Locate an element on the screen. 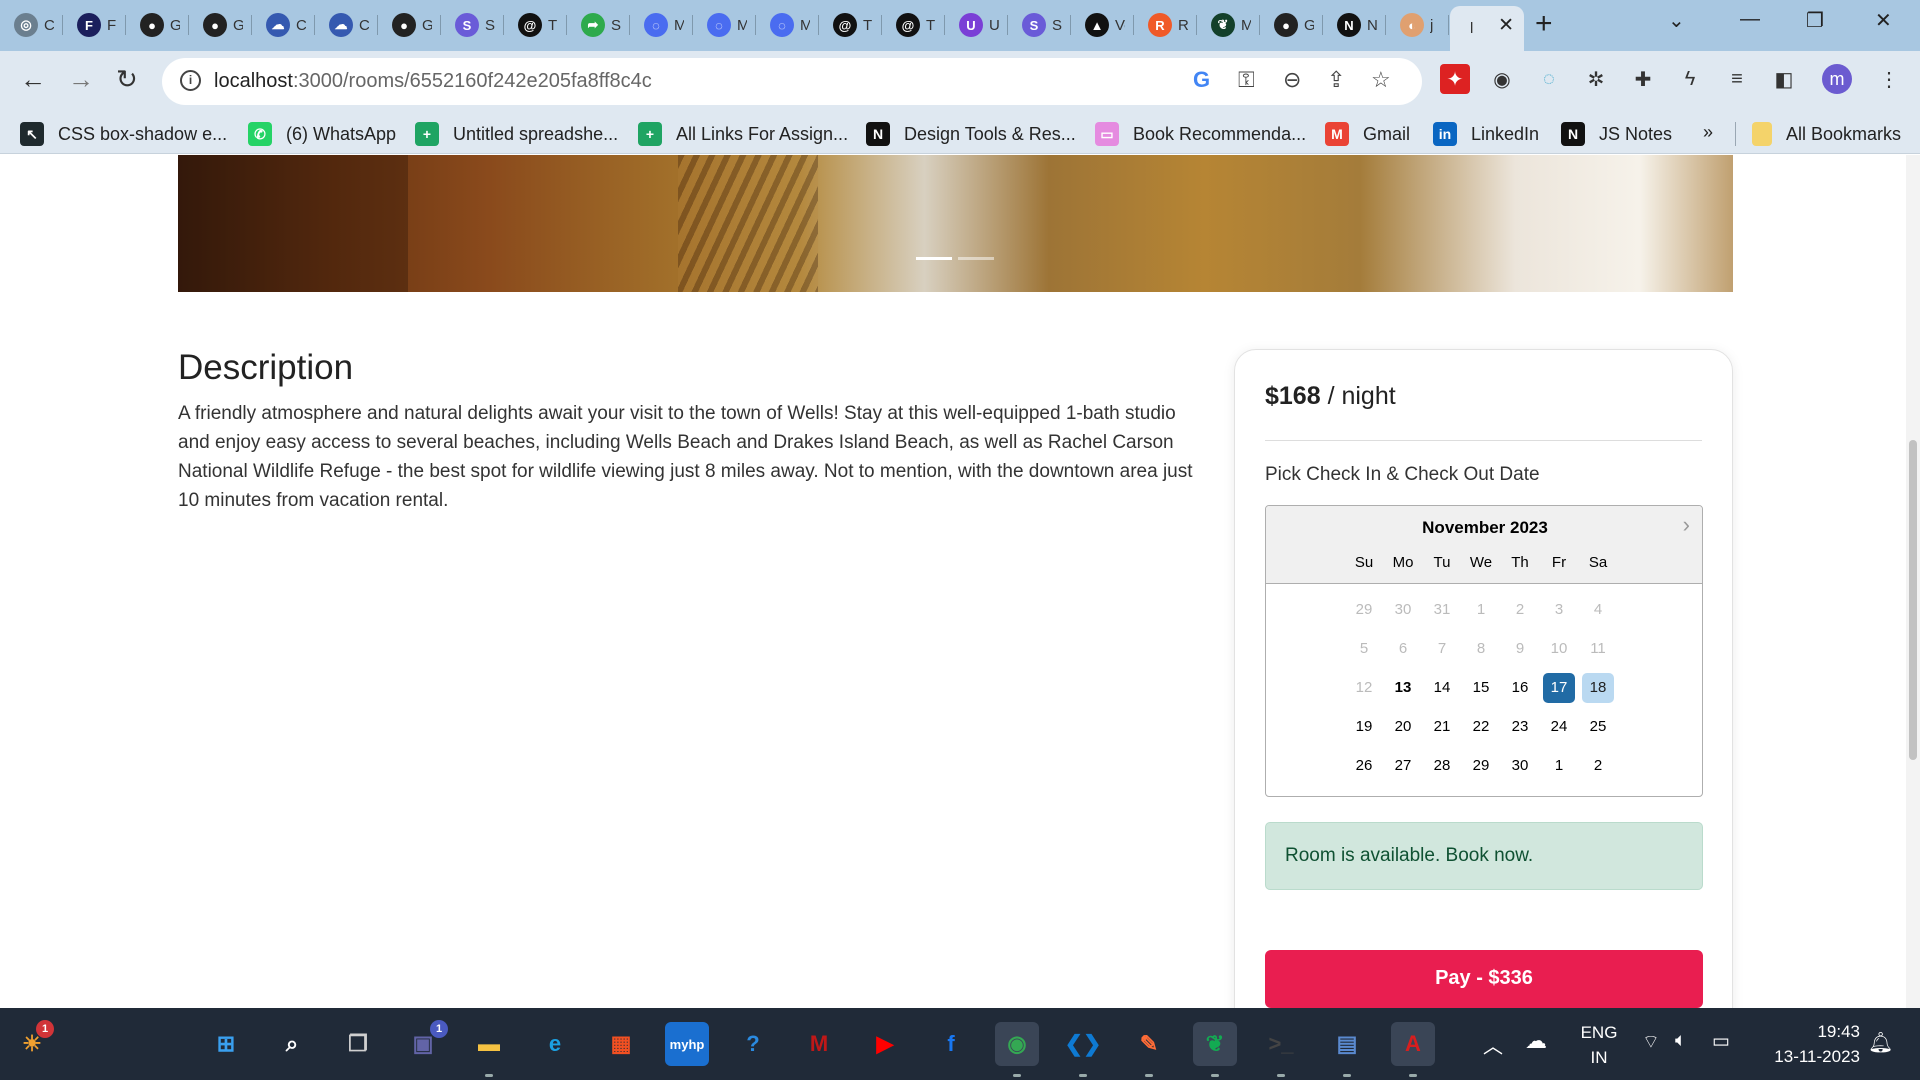 This screenshot has height=1080, width=1920. browser-menu-icon: ⋮ is located at coordinates (1889, 79).